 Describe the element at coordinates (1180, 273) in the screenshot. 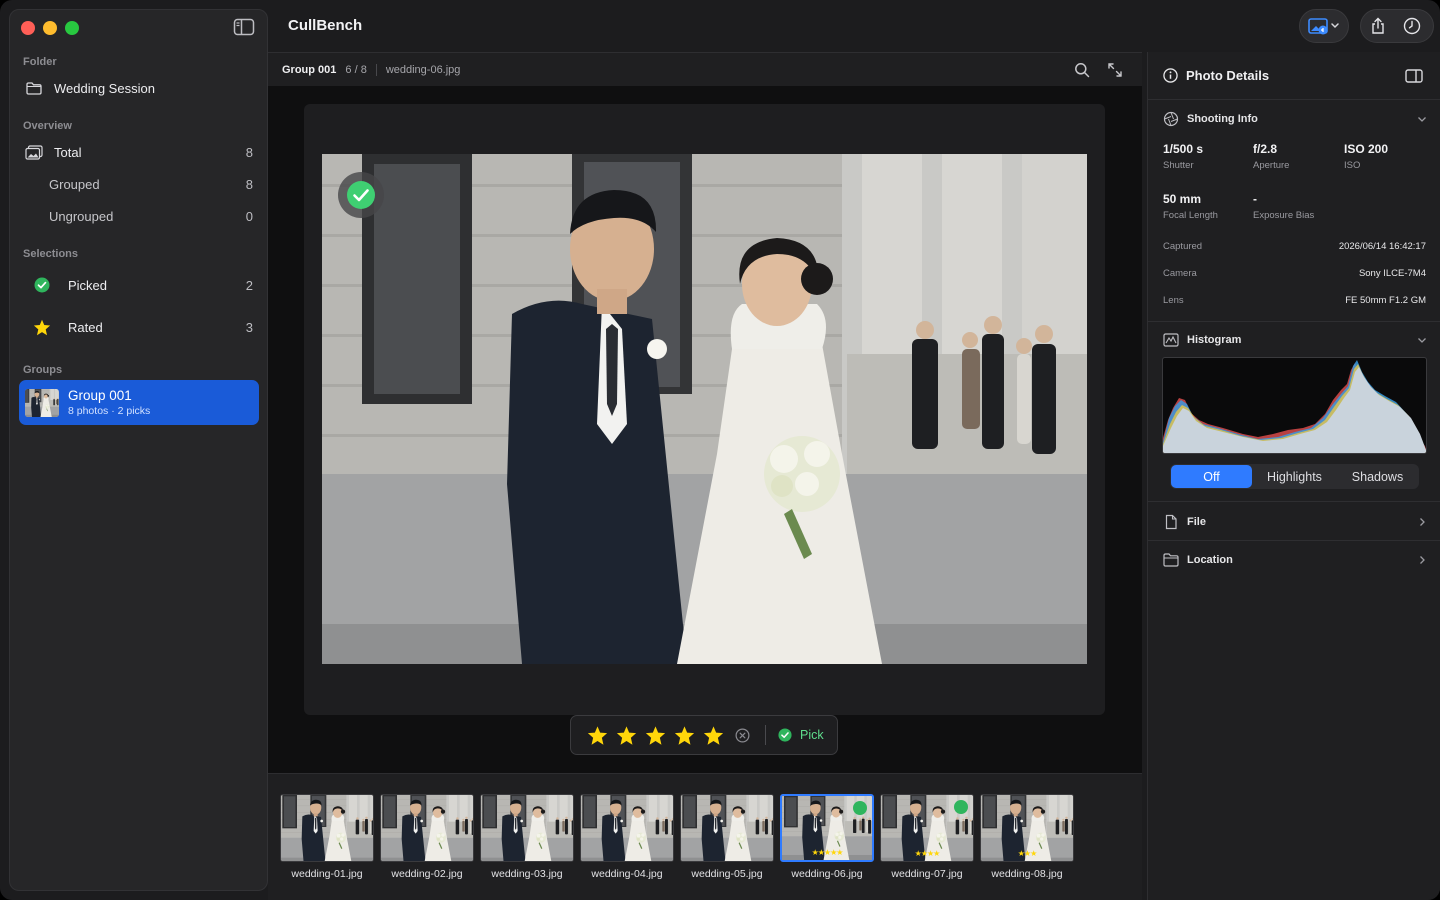

I see `camera-label: Camera` at that location.